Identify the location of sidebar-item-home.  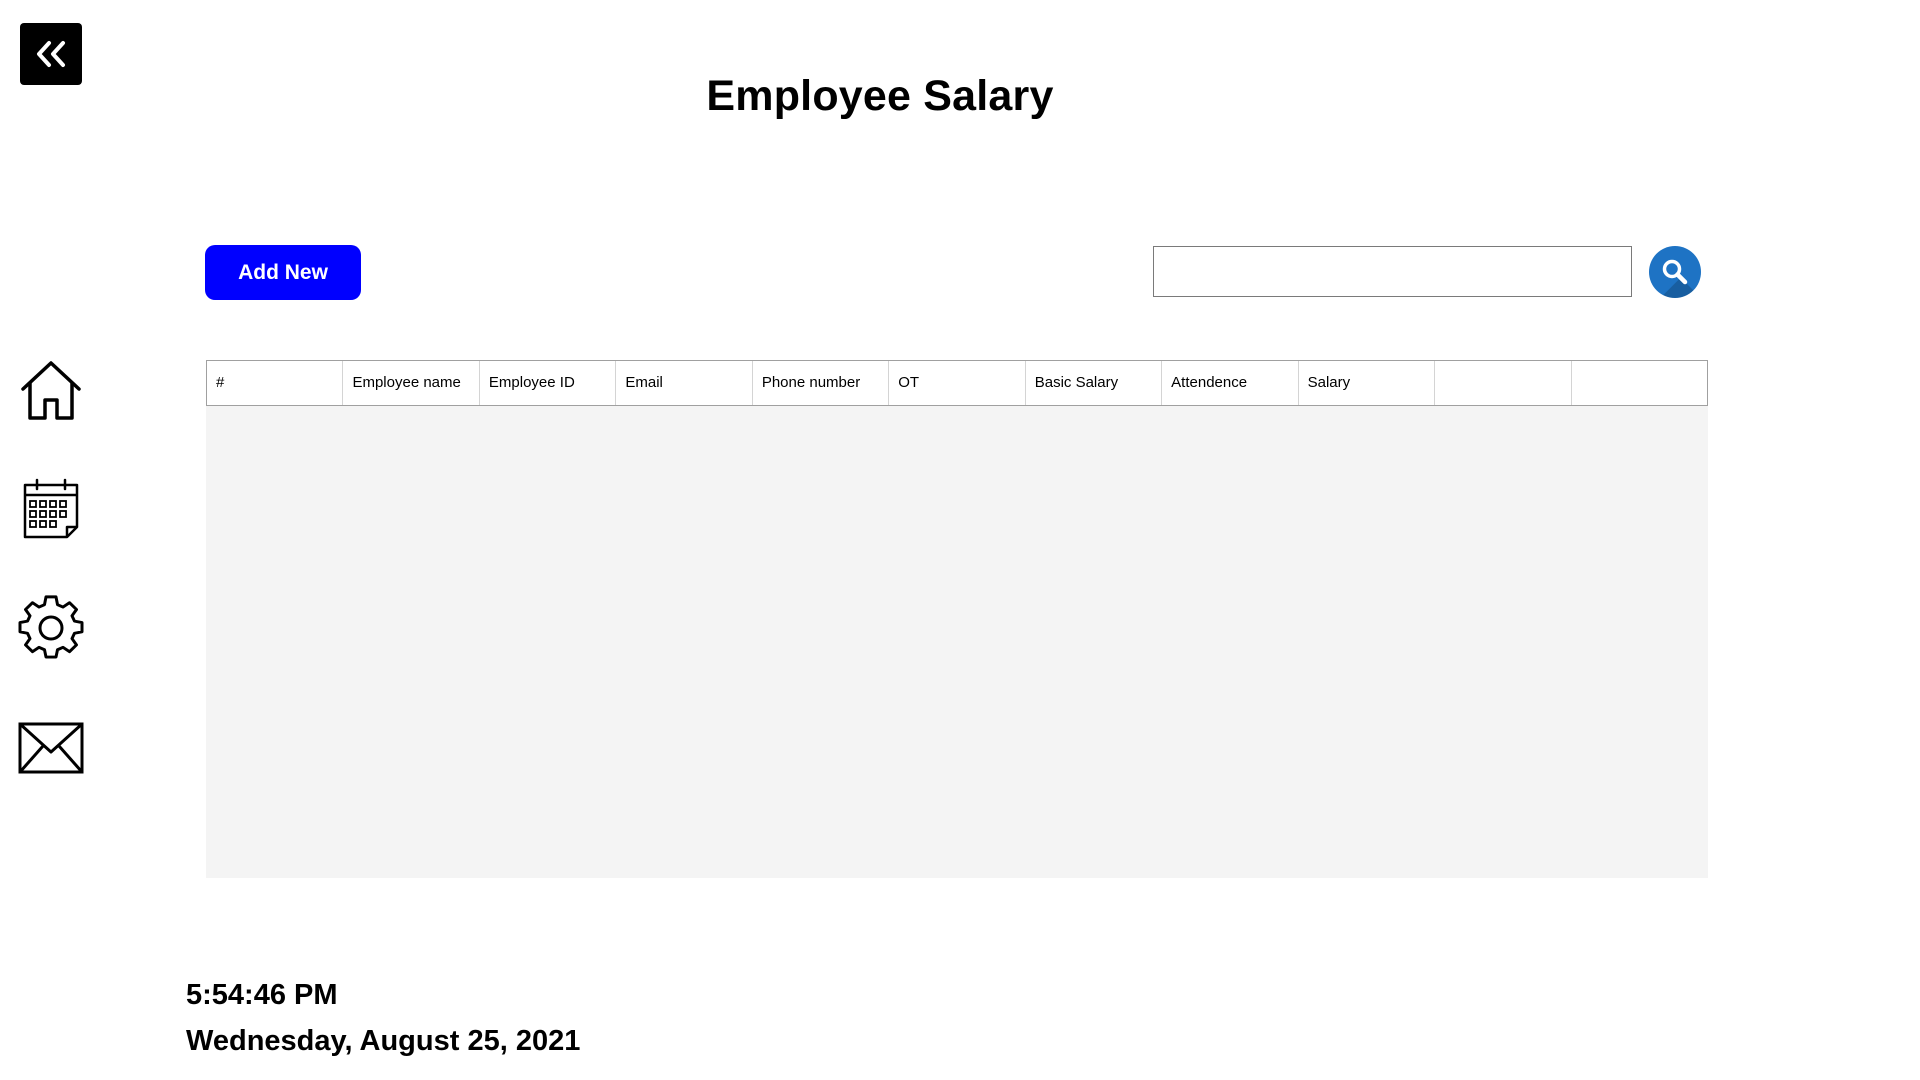
(51, 390).